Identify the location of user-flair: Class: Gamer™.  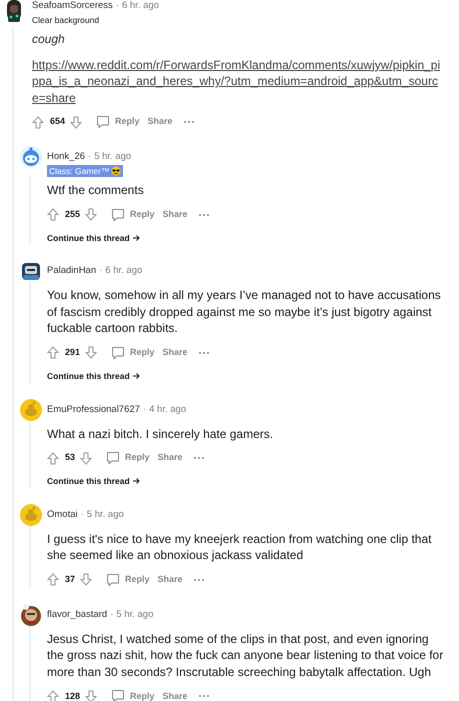
(85, 171).